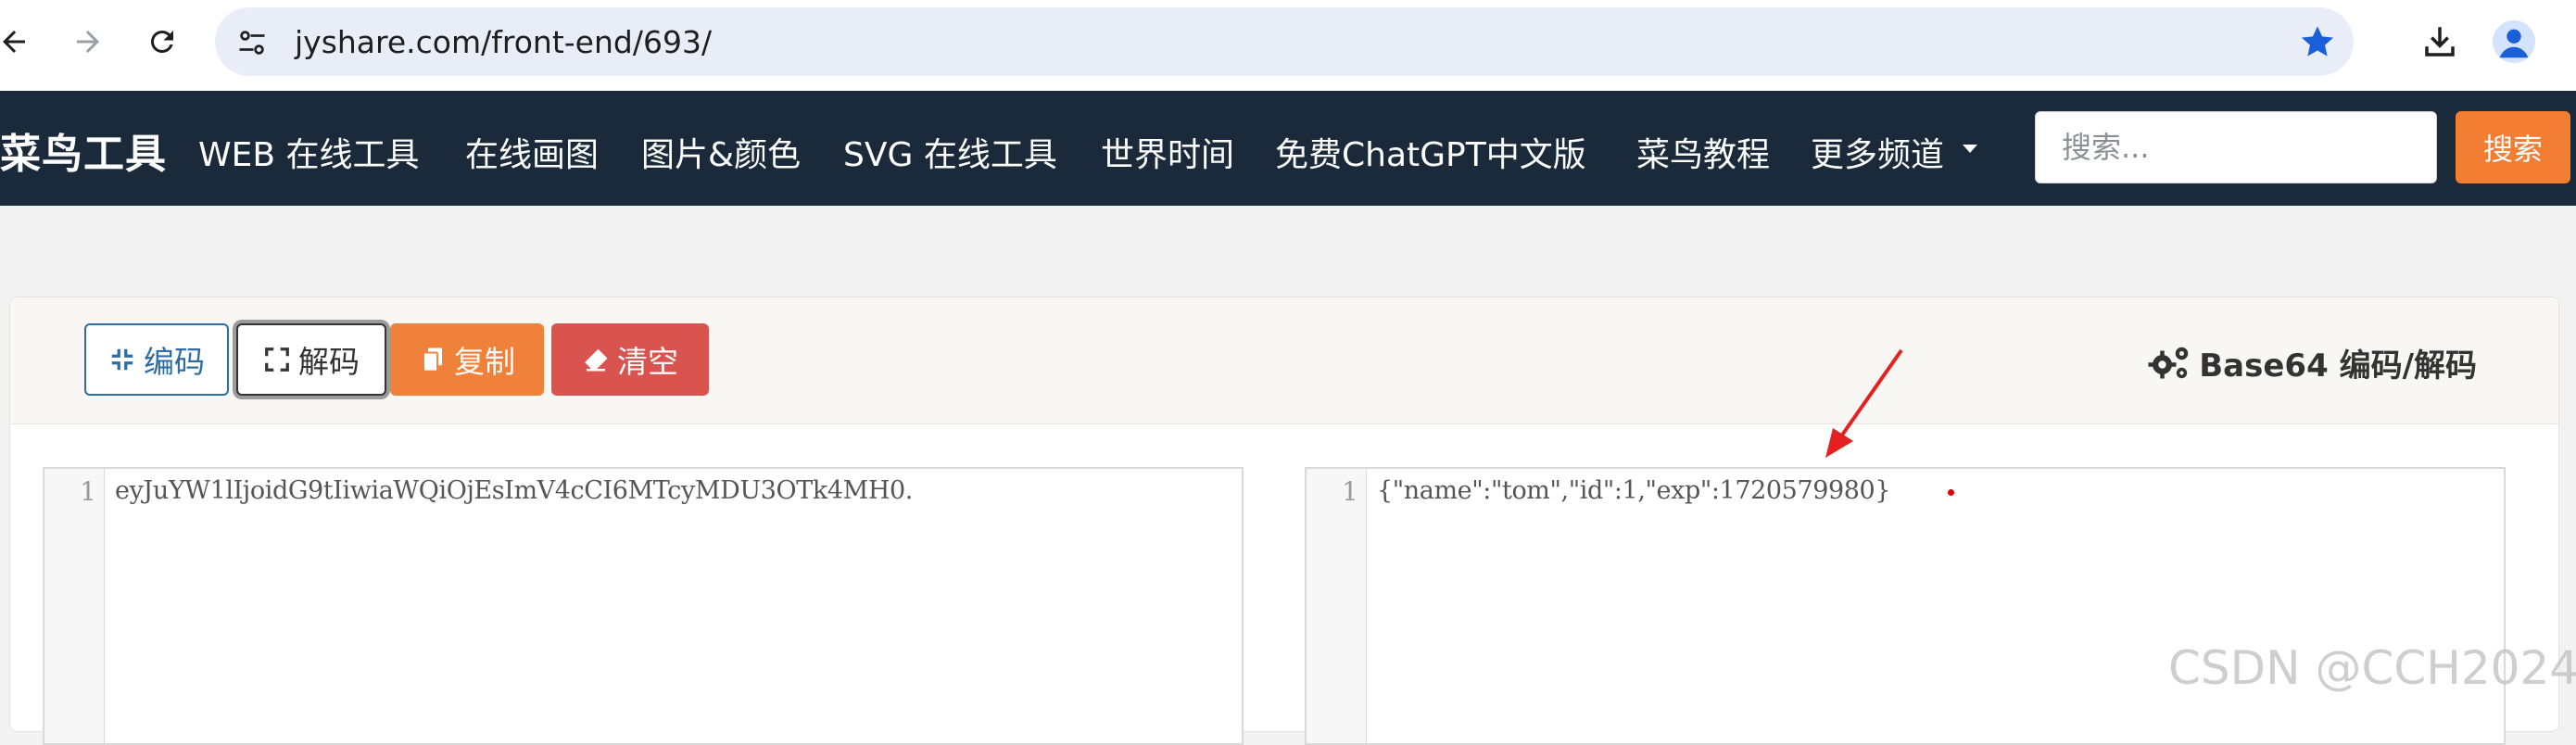  I want to click on encode-button: 编码, so click(157, 359).